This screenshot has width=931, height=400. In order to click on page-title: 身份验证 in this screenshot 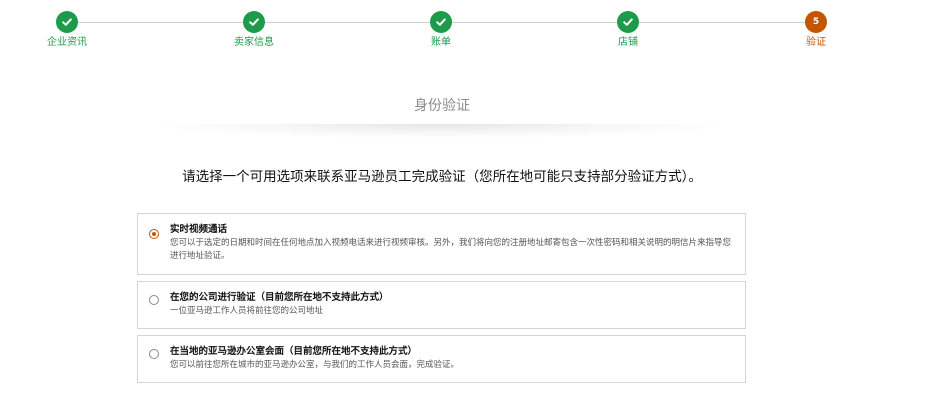, I will do `click(442, 106)`.